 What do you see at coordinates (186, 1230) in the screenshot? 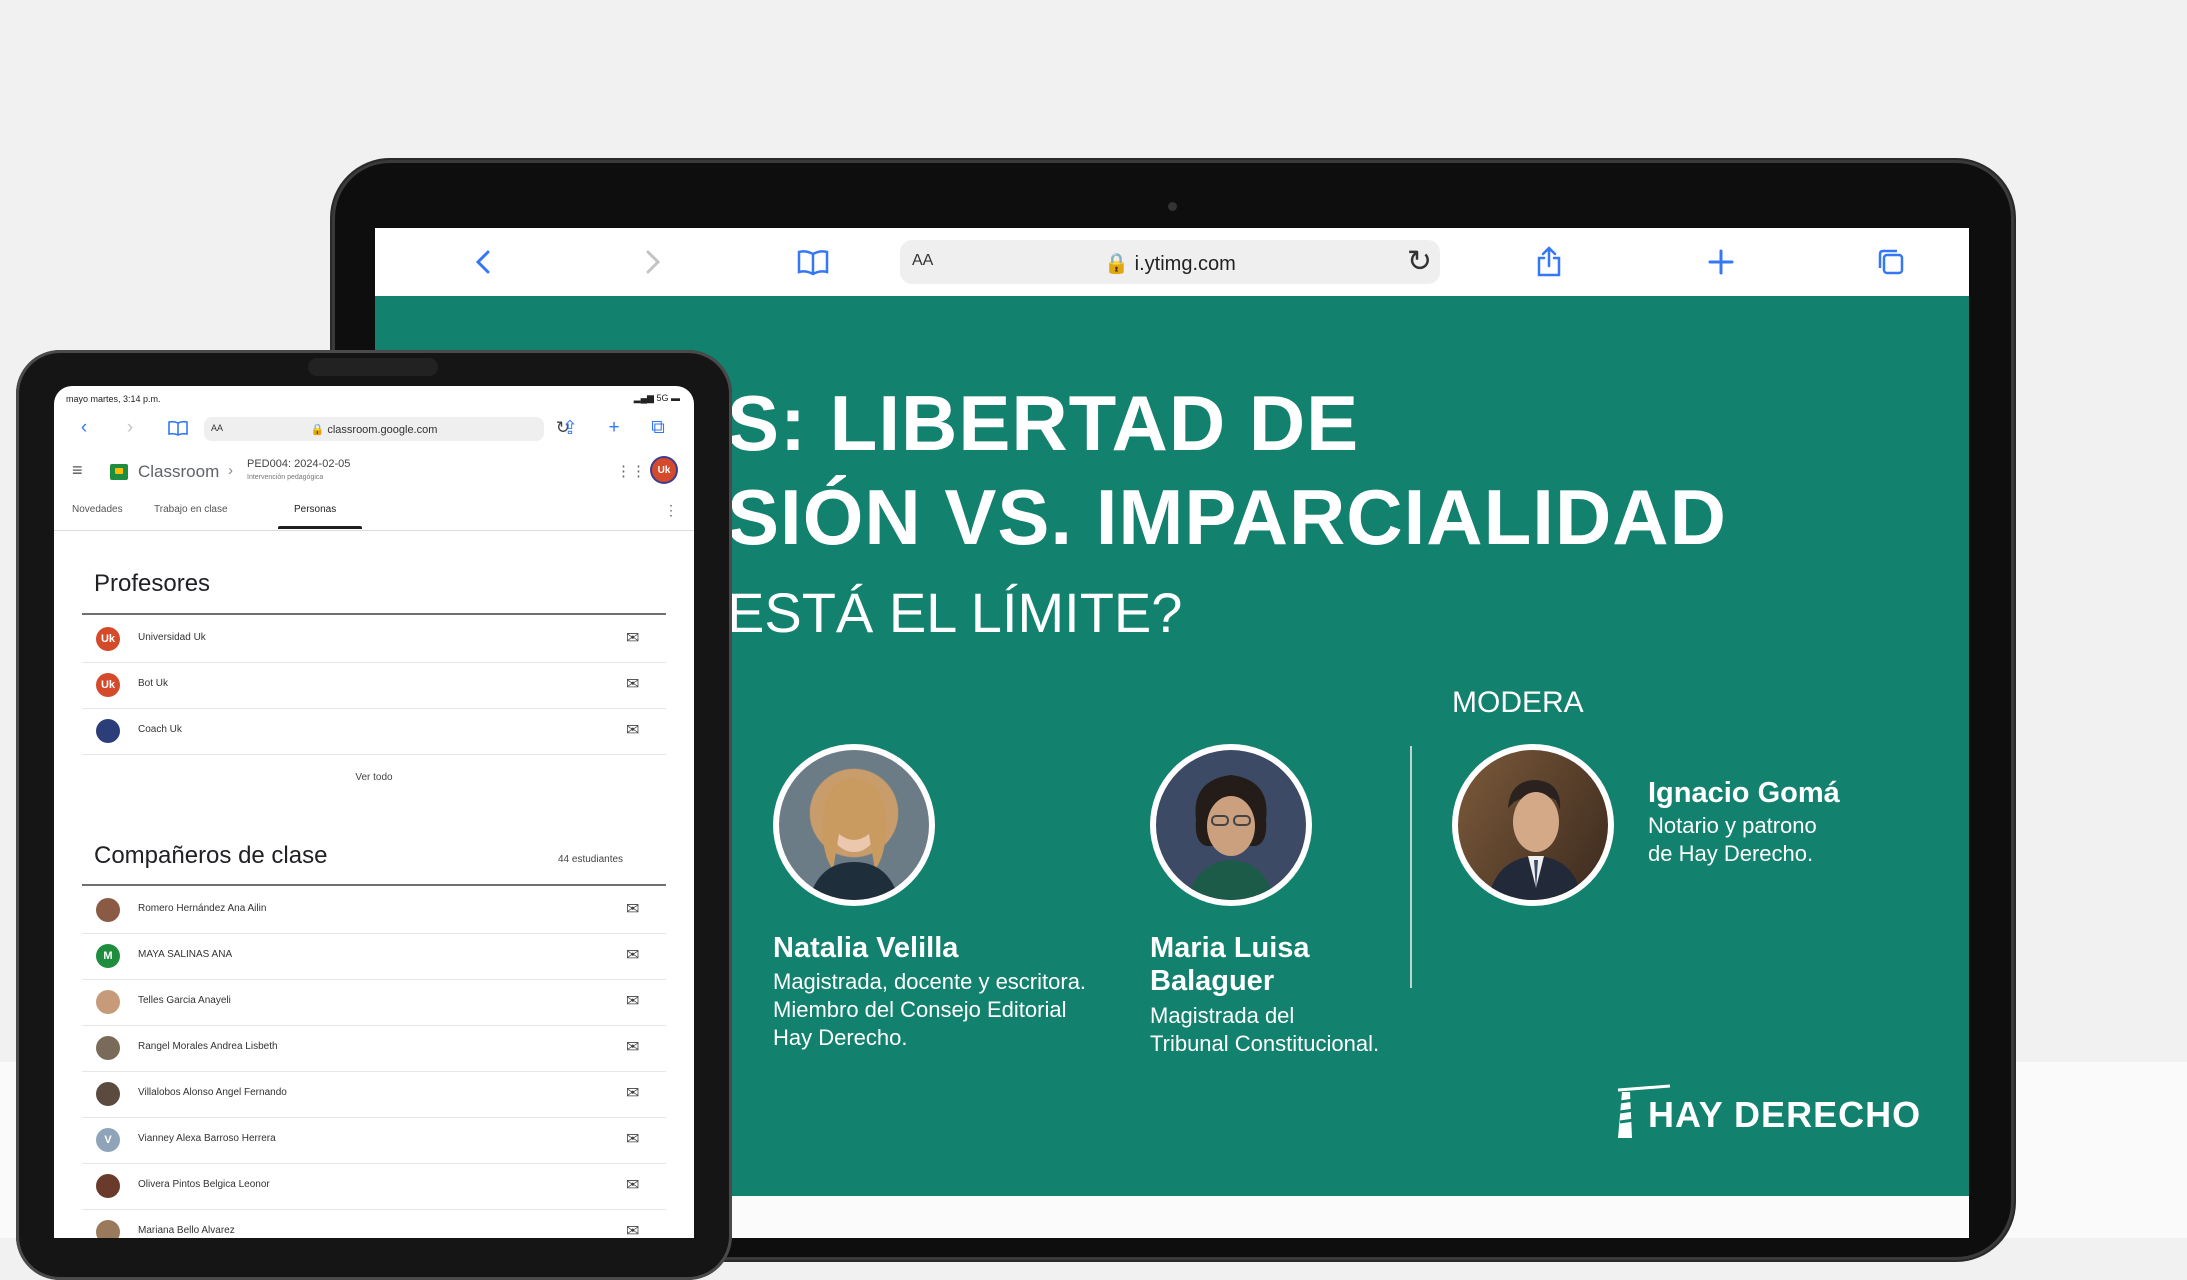
I see `person-name: Mariana Bello Alvarez` at bounding box center [186, 1230].